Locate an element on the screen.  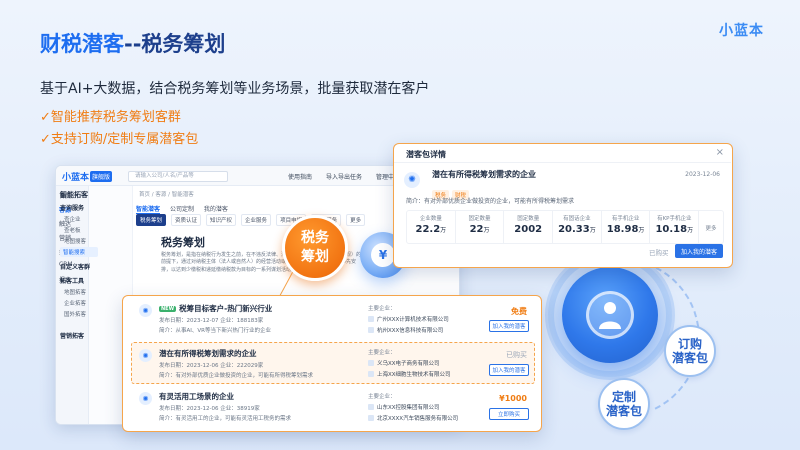
subnav-item-map: 地图搜客 is located at coordinates (75, 241).